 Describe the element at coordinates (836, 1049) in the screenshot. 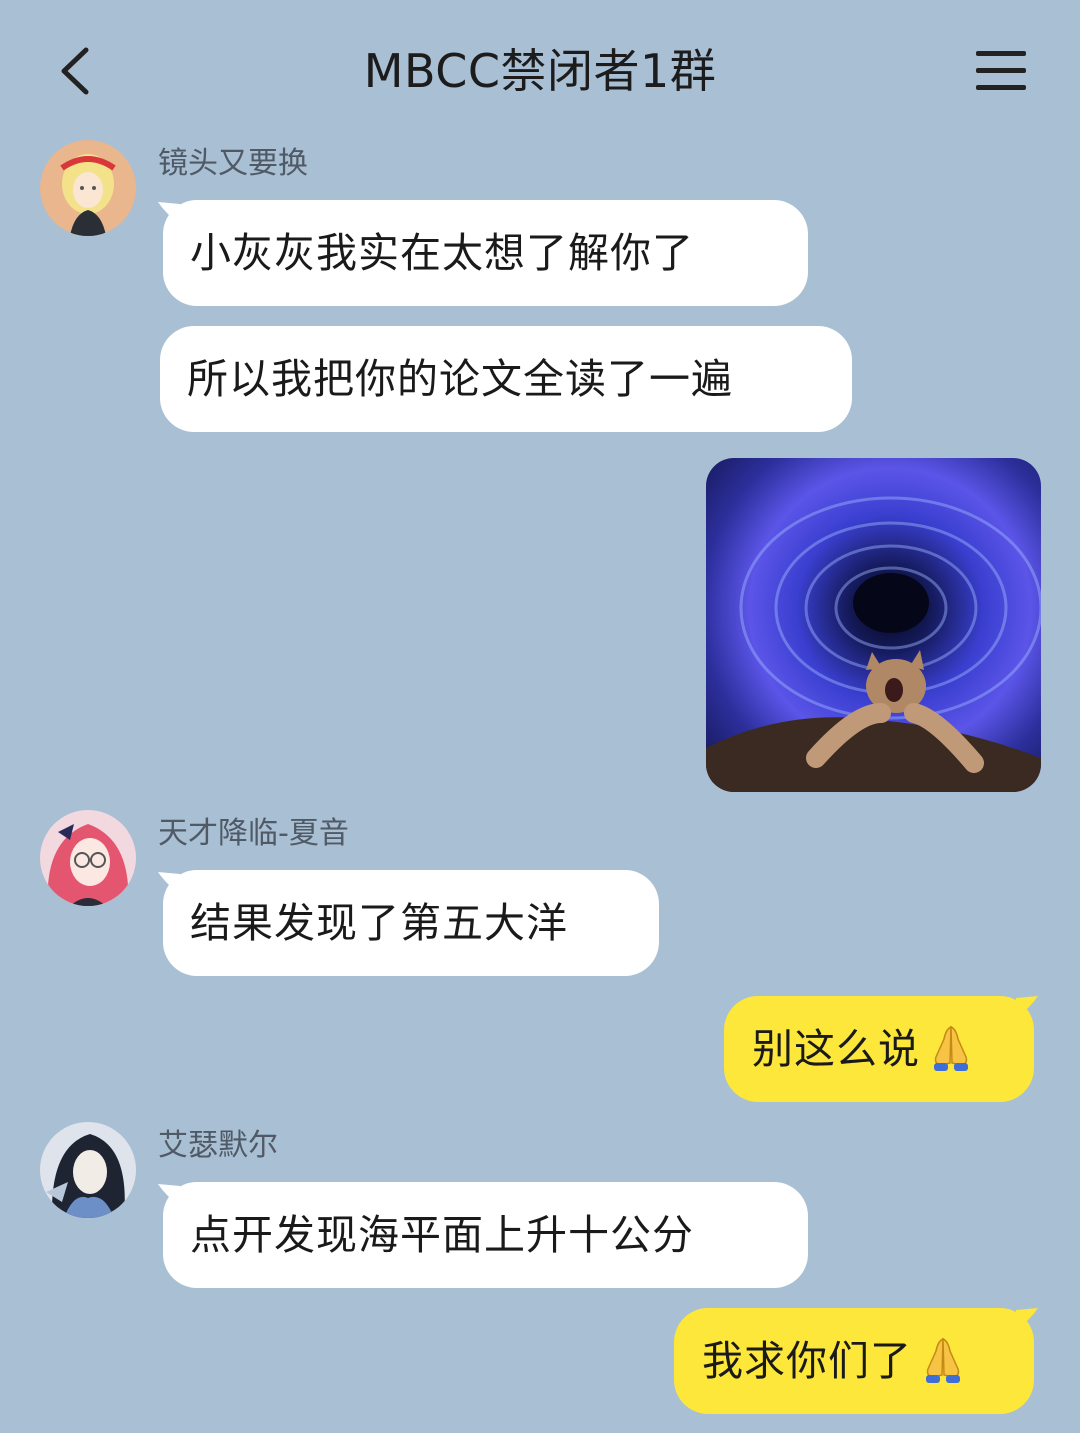

I see `message-text: 别这么说` at that location.